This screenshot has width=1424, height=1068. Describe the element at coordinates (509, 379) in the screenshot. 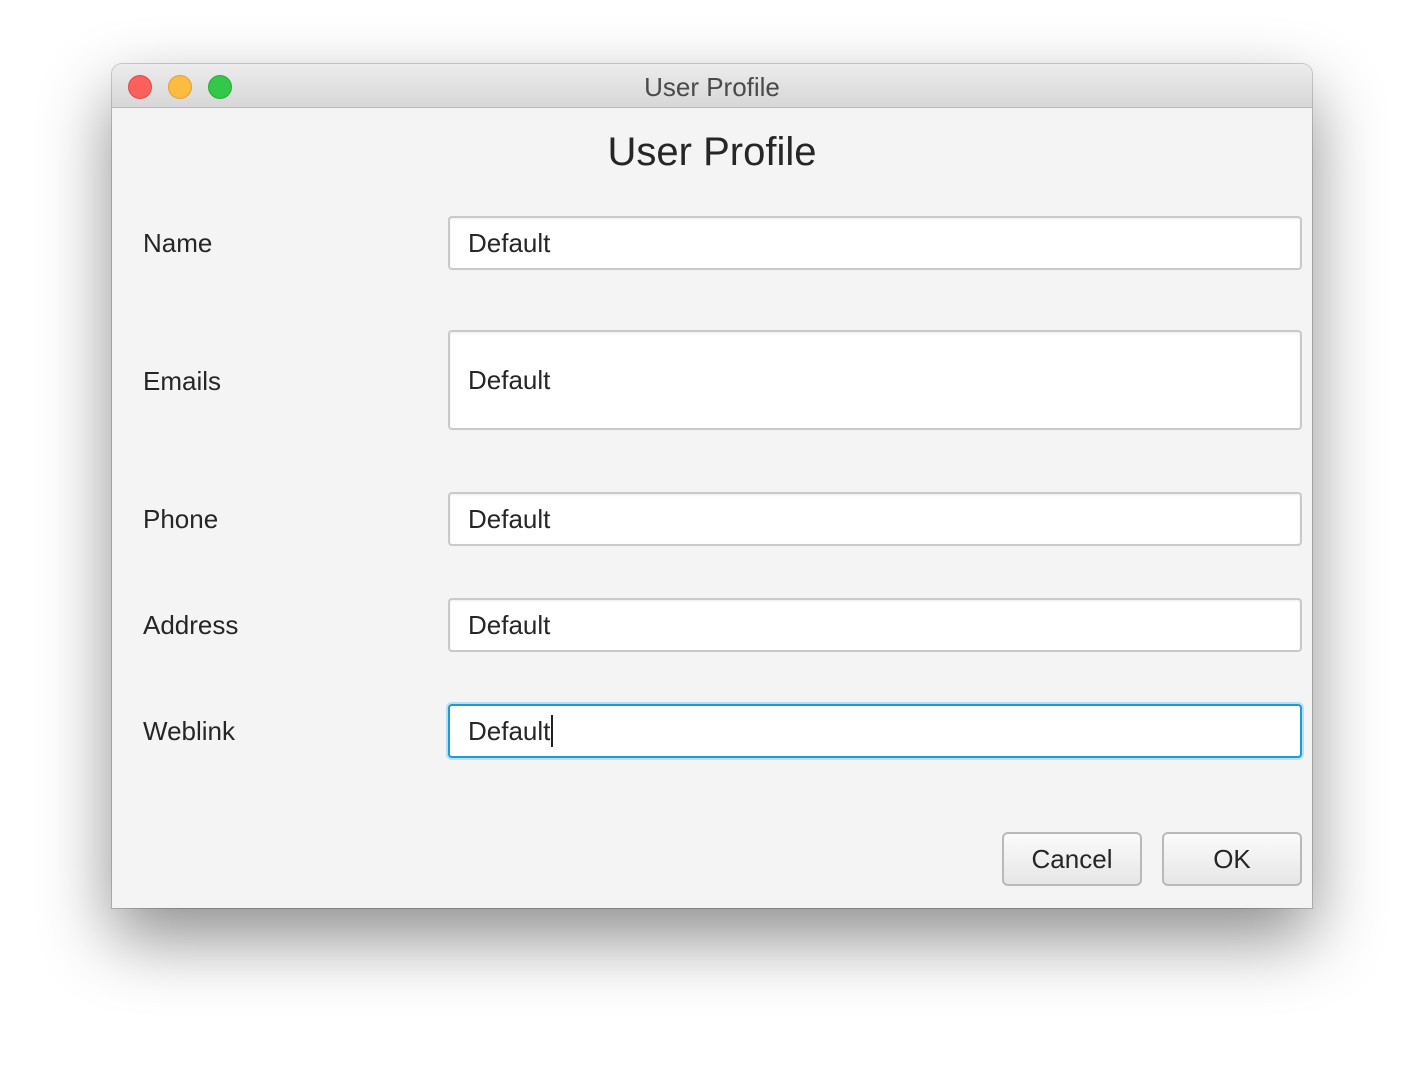

I see `emails-field-value: Default` at that location.